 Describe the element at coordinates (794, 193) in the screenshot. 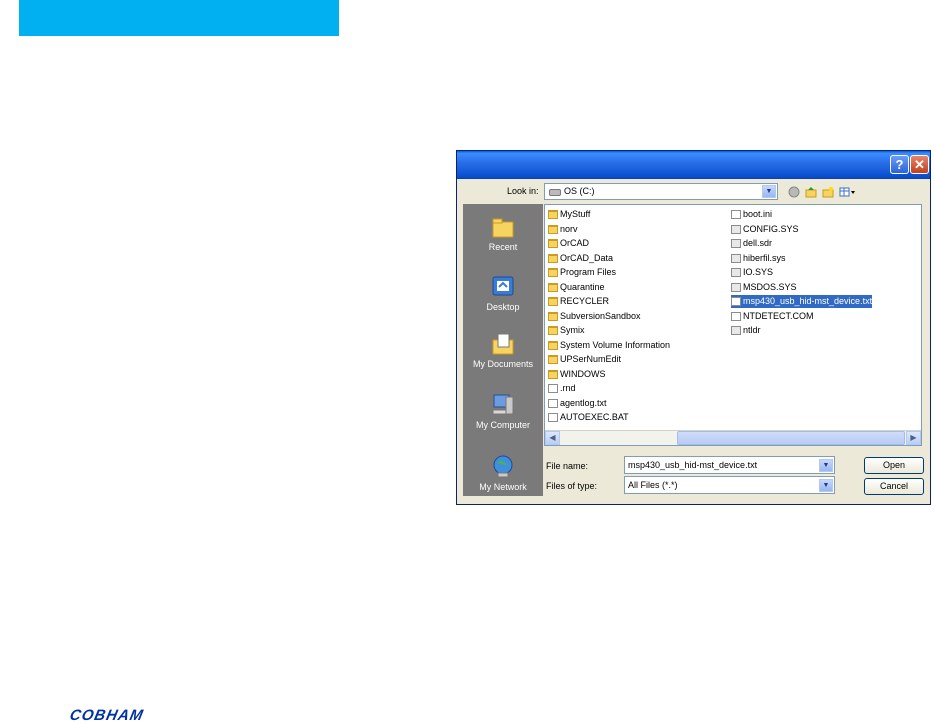

I see `back-icon` at that location.